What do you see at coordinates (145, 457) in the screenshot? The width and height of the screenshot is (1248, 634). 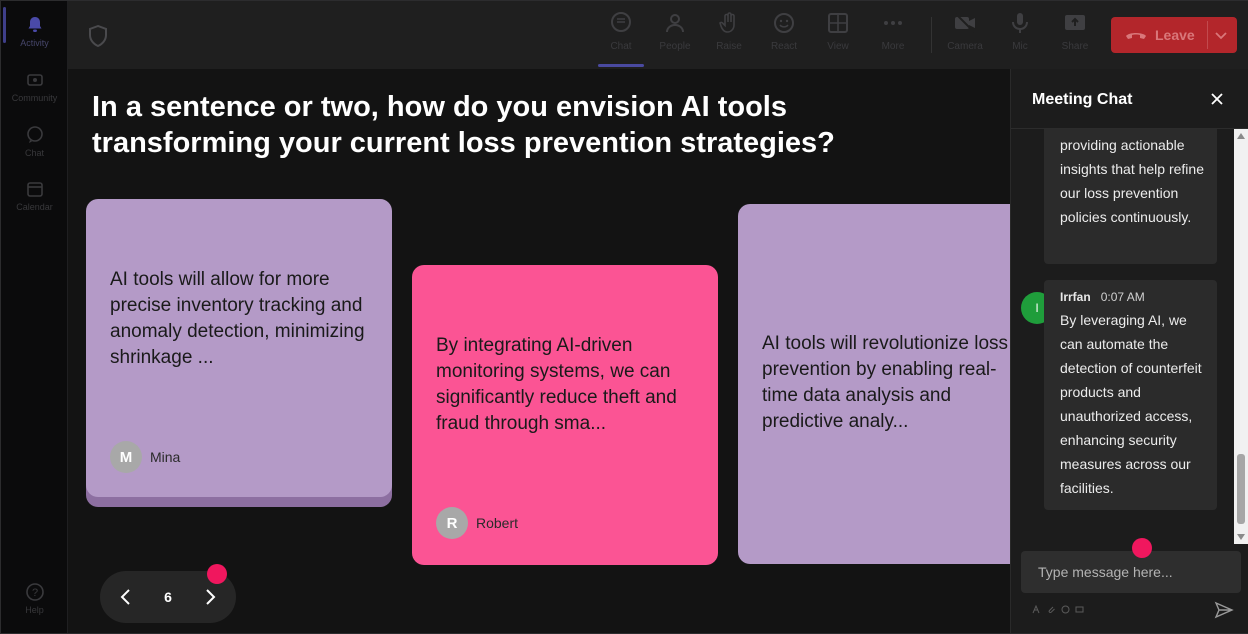 I see `response-author: M Mina` at bounding box center [145, 457].